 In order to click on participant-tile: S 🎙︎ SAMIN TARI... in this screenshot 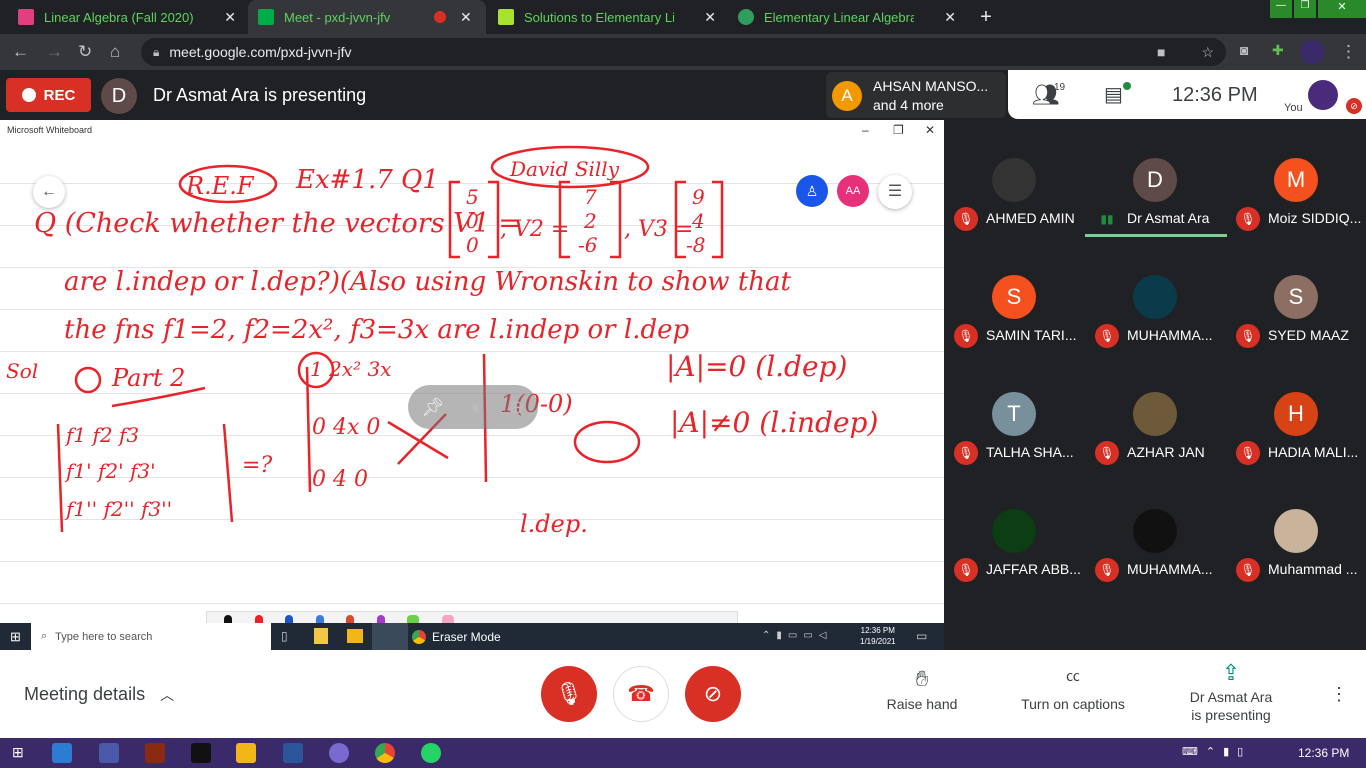, I will do `click(1014, 277)`.